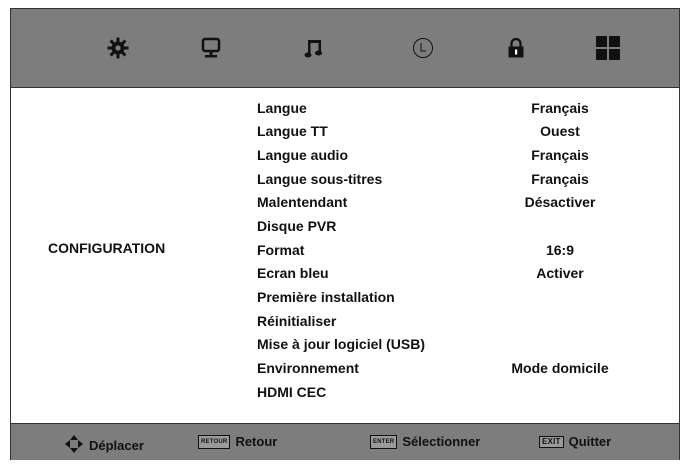  I want to click on menu-item-value: Désactiver, so click(560, 202).